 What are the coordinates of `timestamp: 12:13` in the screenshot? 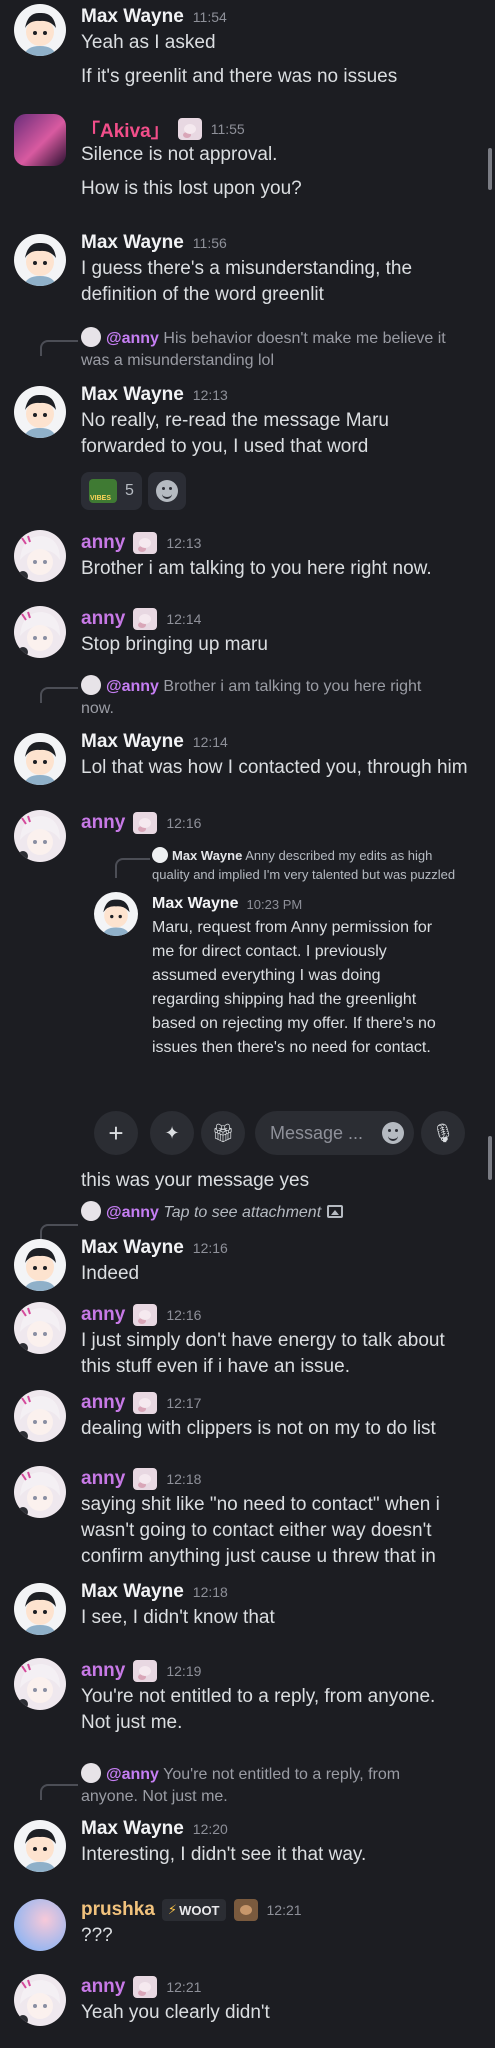 It's located at (184, 543).